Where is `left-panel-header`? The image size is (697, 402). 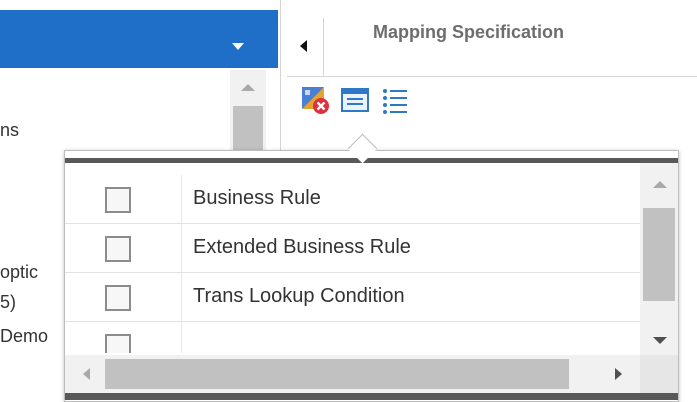 left-panel-header is located at coordinates (139, 39).